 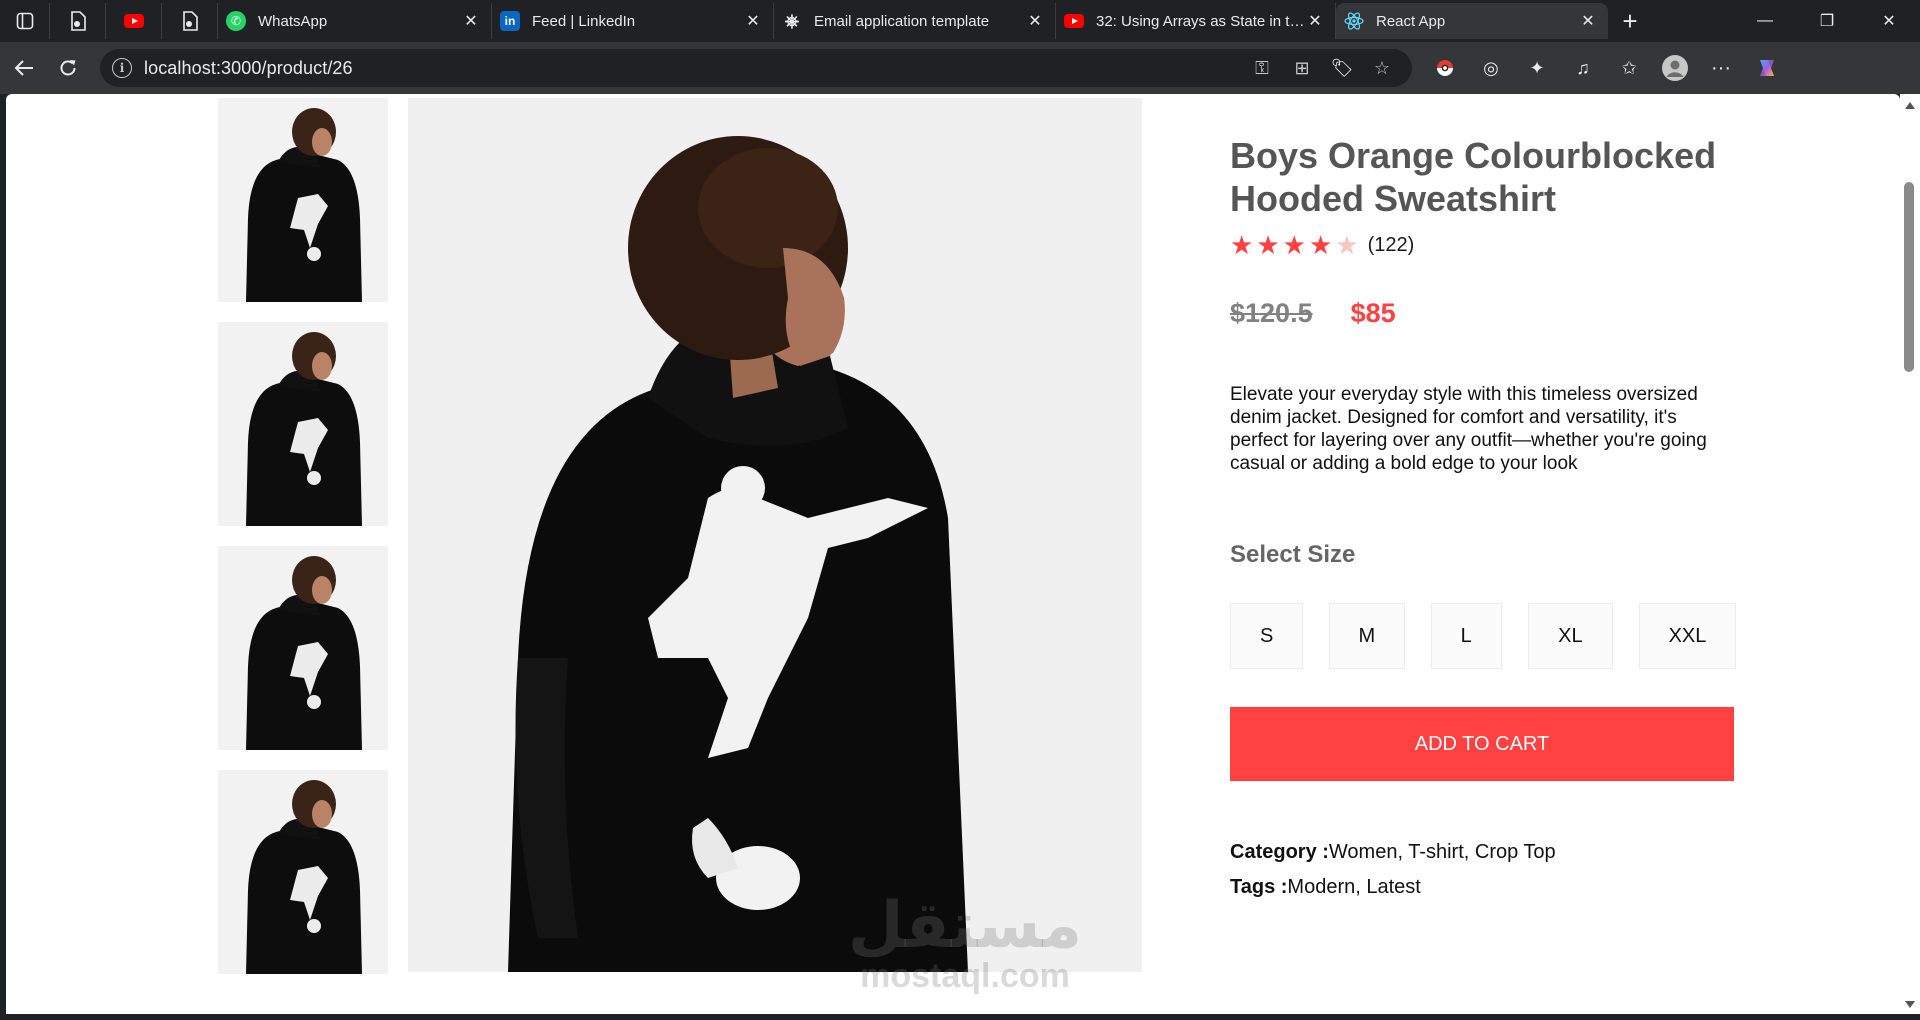 What do you see at coordinates (1483, 245) in the screenshot?
I see `product-rating: ★ ★ ★ ★ ★ (122)` at bounding box center [1483, 245].